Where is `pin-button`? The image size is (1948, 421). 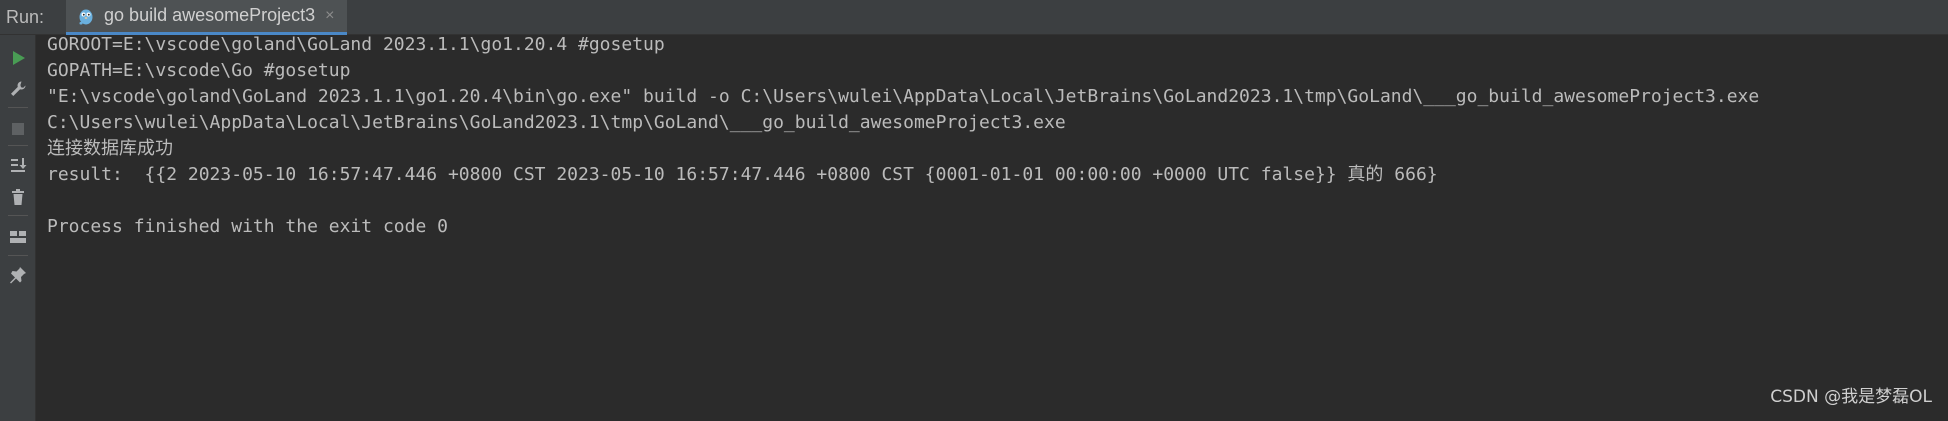
pin-button is located at coordinates (18, 275).